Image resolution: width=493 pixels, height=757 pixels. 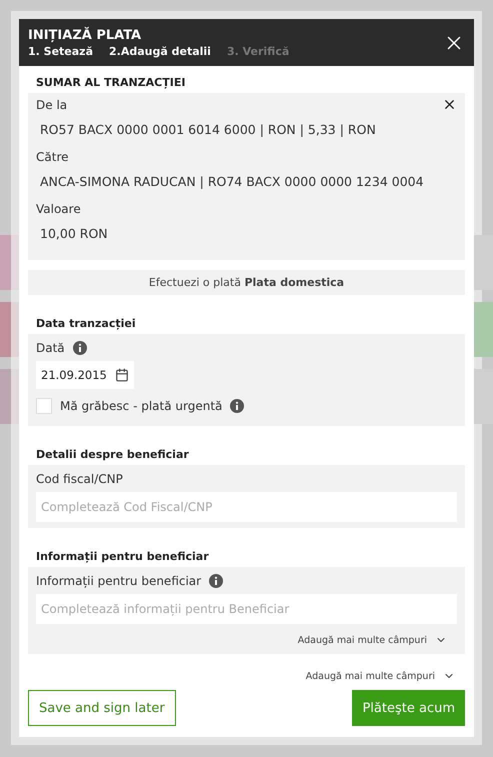 I want to click on background-tile, so click(x=483, y=329).